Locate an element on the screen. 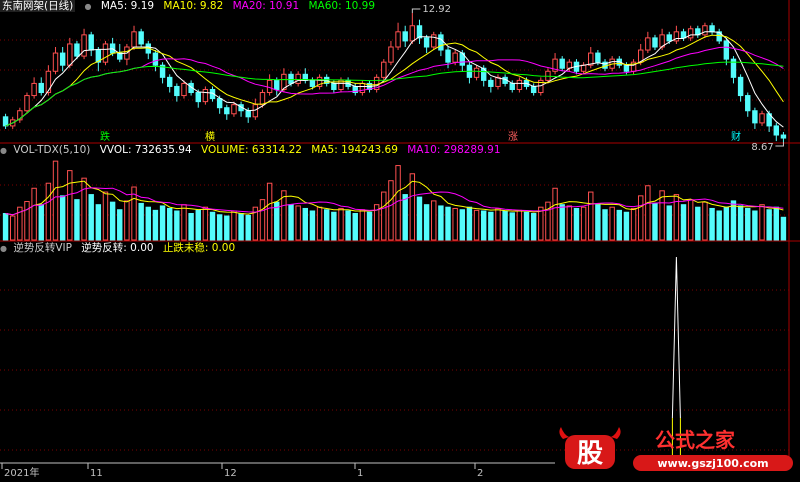  dropdown-icon: ● is located at coordinates (88, 6).